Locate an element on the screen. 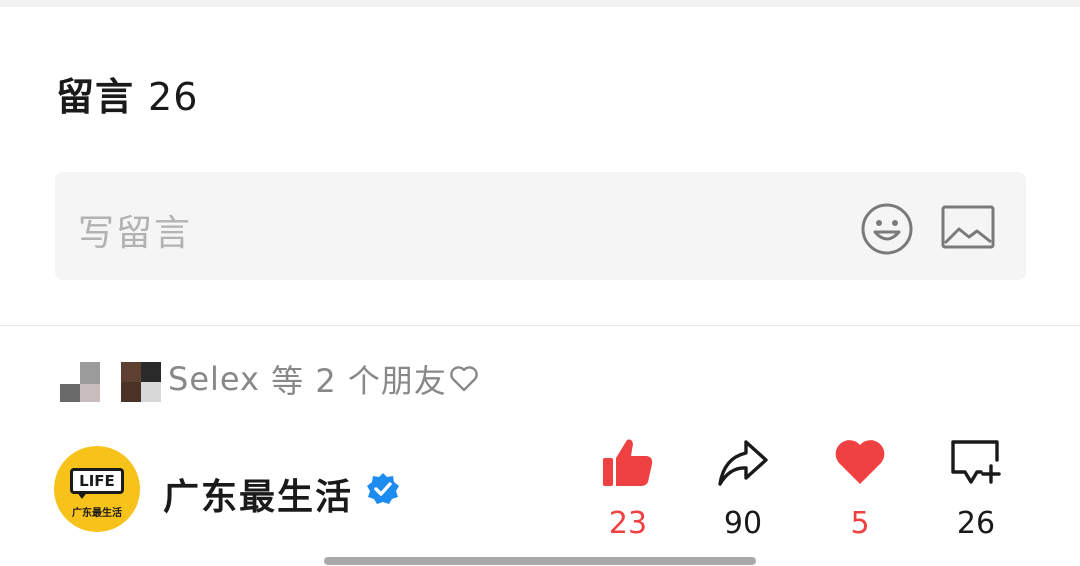  thumbs-up-icon is located at coordinates (628, 462).